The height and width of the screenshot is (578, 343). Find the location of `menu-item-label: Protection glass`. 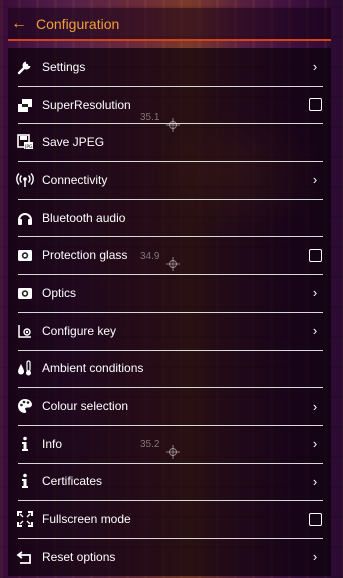

menu-item-label: Protection glass is located at coordinates (85, 255).